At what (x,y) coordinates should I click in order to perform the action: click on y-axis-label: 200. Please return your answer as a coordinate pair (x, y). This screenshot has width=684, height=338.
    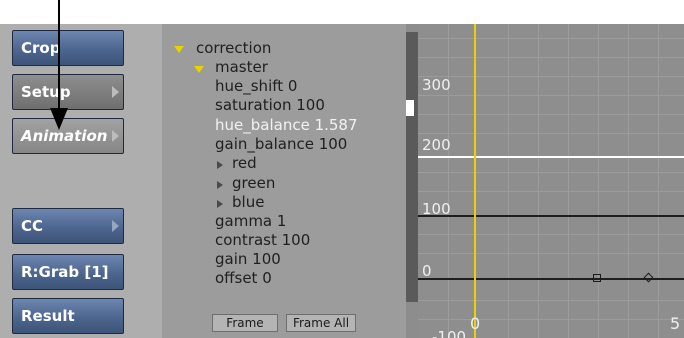
    Looking at the image, I should click on (436, 145).